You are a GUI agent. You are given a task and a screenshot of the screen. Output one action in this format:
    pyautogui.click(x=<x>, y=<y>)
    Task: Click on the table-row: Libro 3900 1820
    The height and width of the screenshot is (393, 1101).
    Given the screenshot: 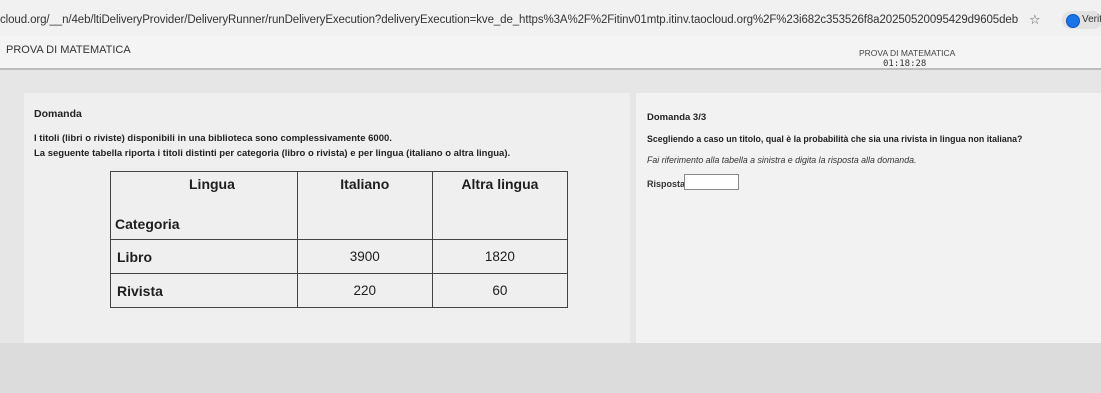 What is the action you would take?
    pyautogui.click(x=339, y=256)
    